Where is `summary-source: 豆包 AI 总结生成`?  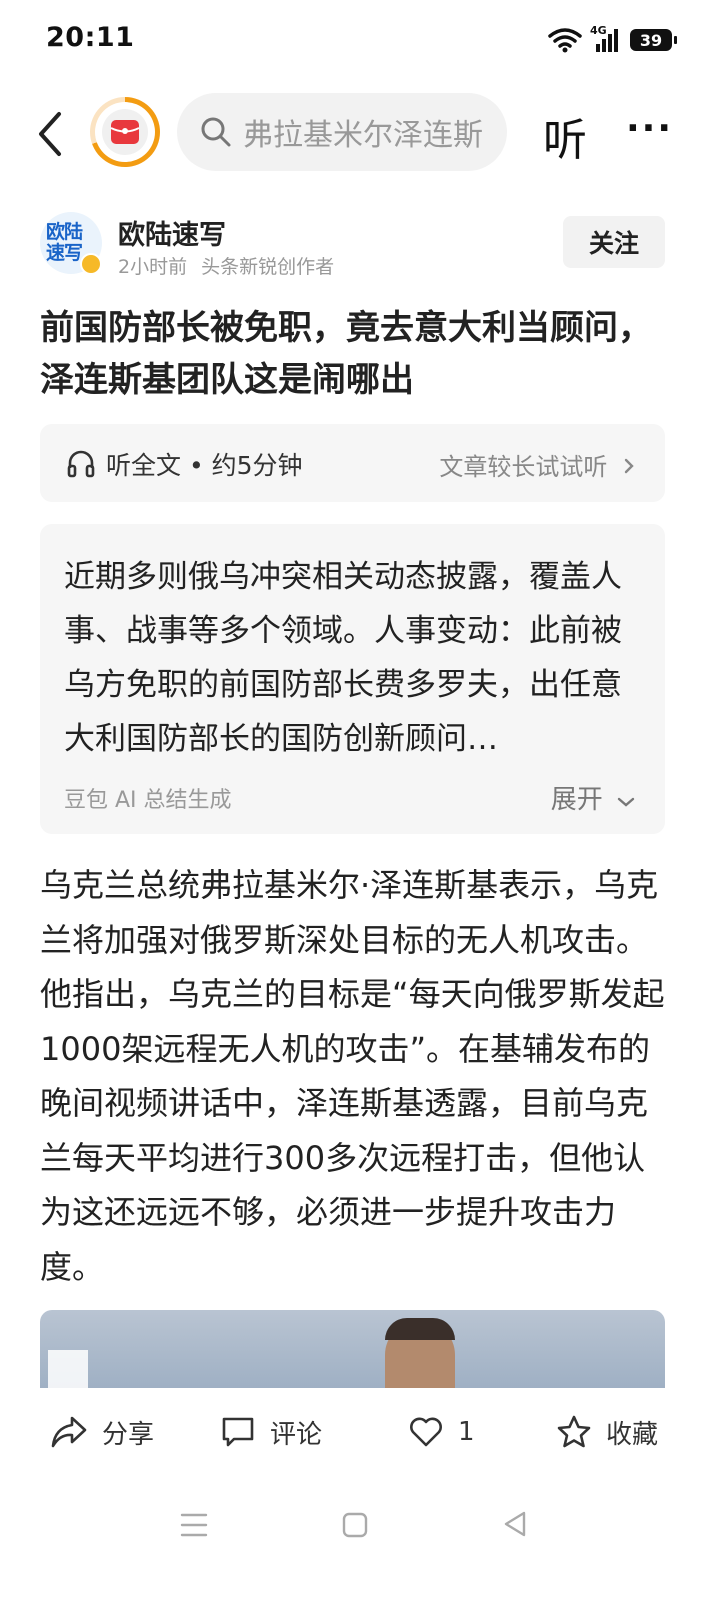
summary-source: 豆包 AI 总结生成 is located at coordinates (148, 800).